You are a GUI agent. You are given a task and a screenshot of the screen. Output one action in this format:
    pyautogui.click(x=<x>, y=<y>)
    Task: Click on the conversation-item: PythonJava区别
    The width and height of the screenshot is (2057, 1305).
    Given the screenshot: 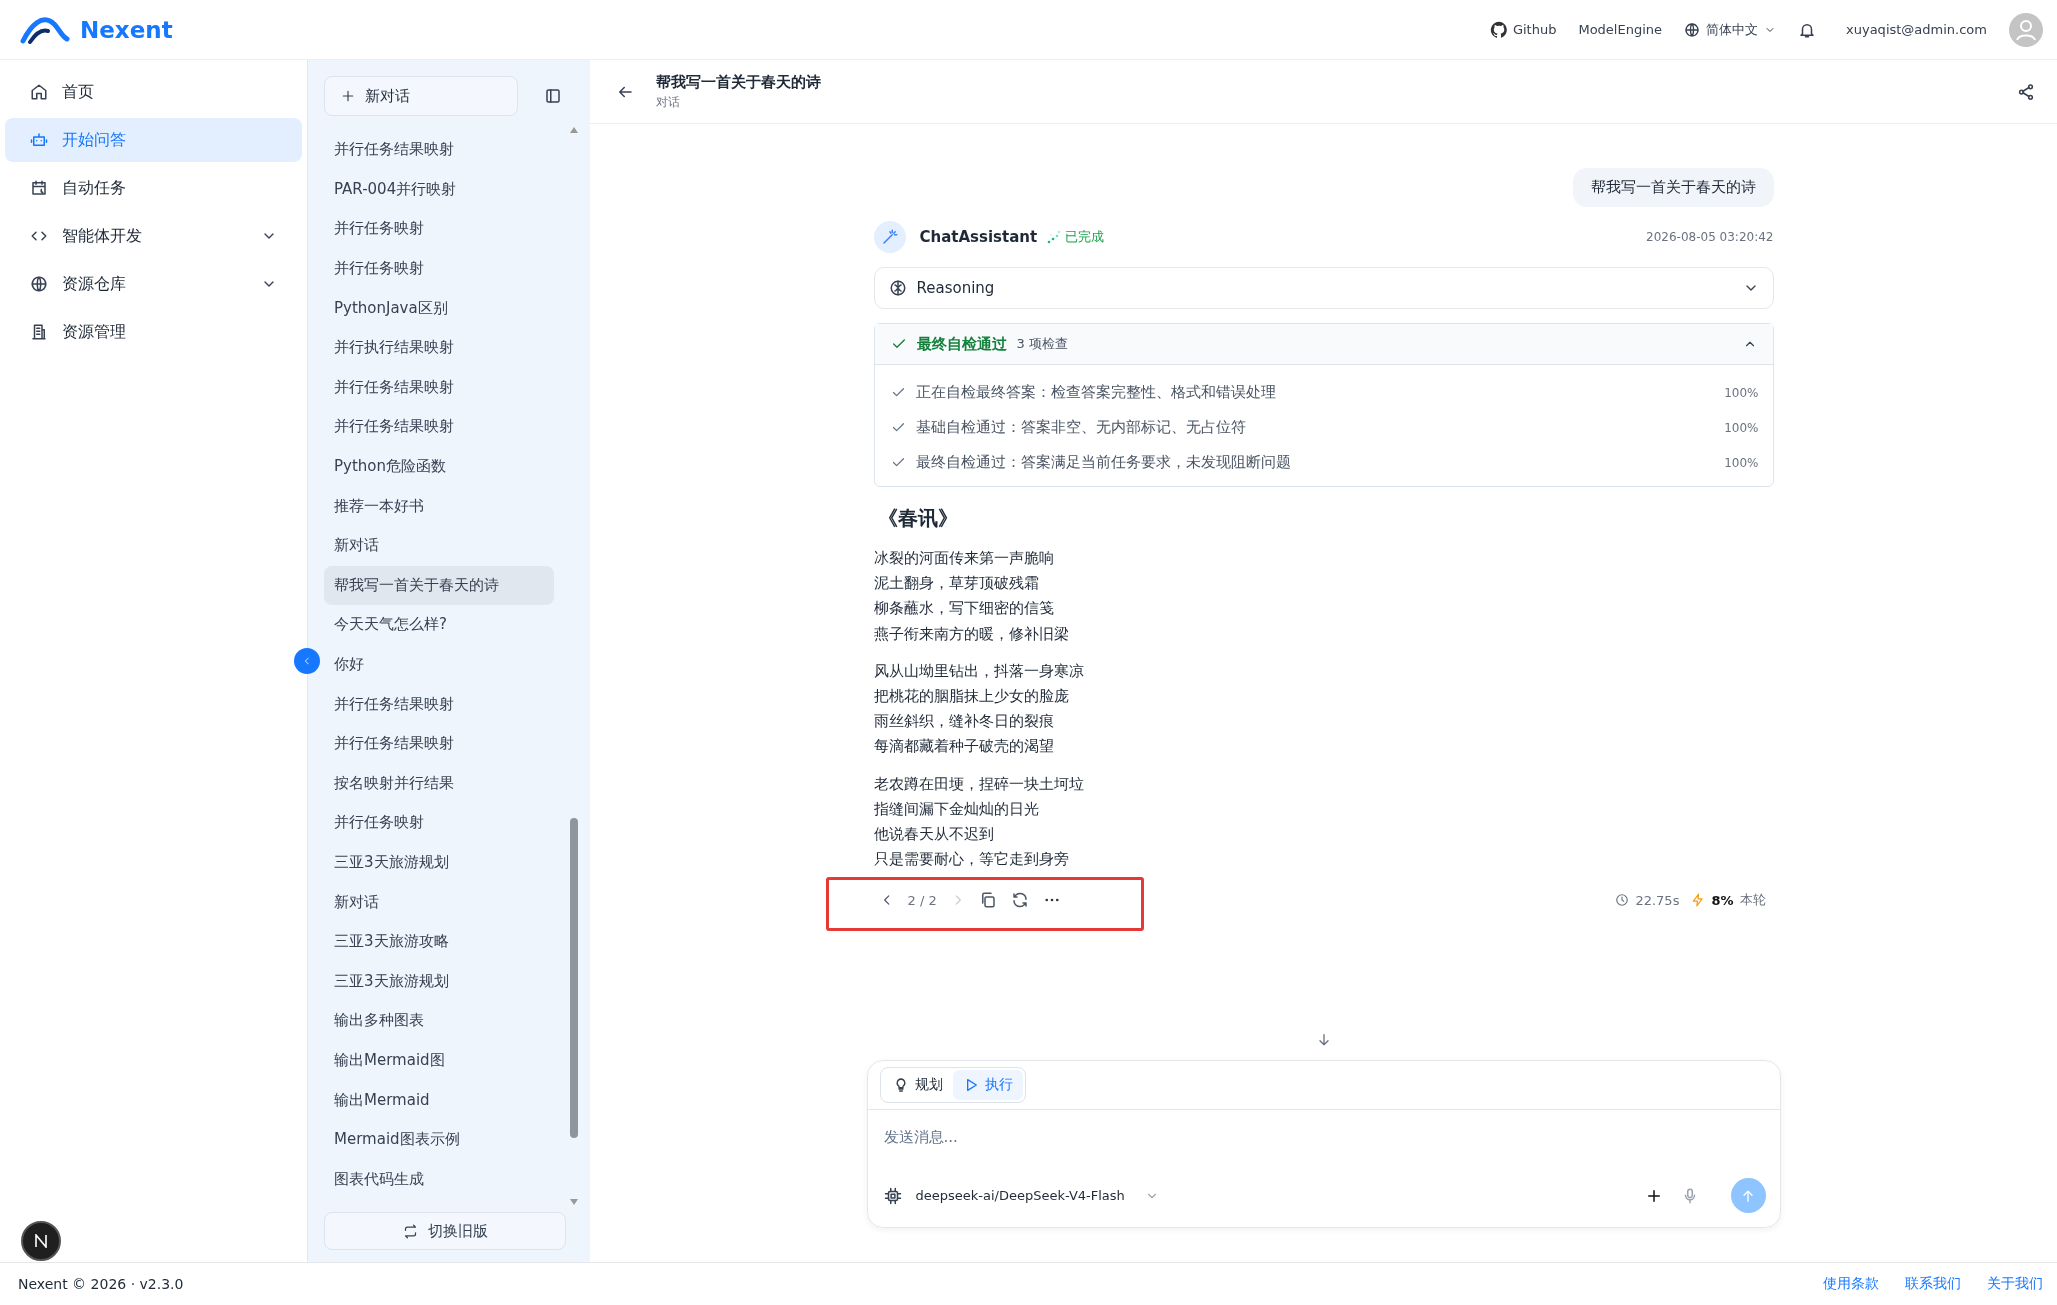 What is the action you would take?
    pyautogui.click(x=439, y=308)
    